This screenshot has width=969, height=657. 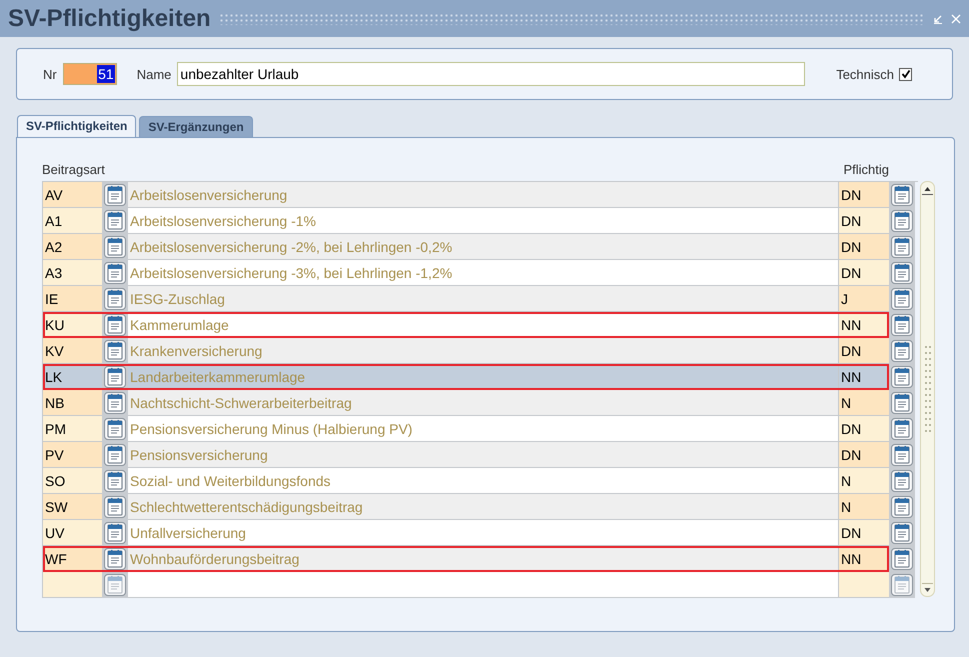 What do you see at coordinates (866, 170) in the screenshot?
I see `column-header: Pflichtig` at bounding box center [866, 170].